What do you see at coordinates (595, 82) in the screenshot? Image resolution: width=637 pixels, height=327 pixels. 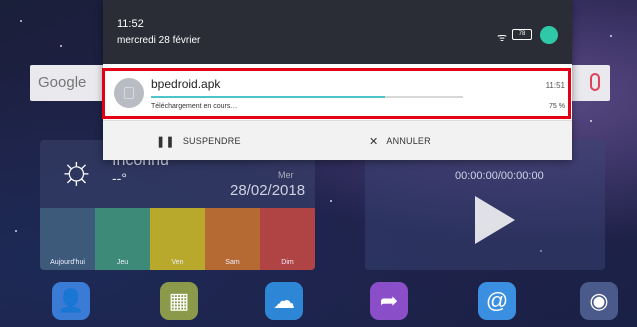 I see `mic-icon` at bounding box center [595, 82].